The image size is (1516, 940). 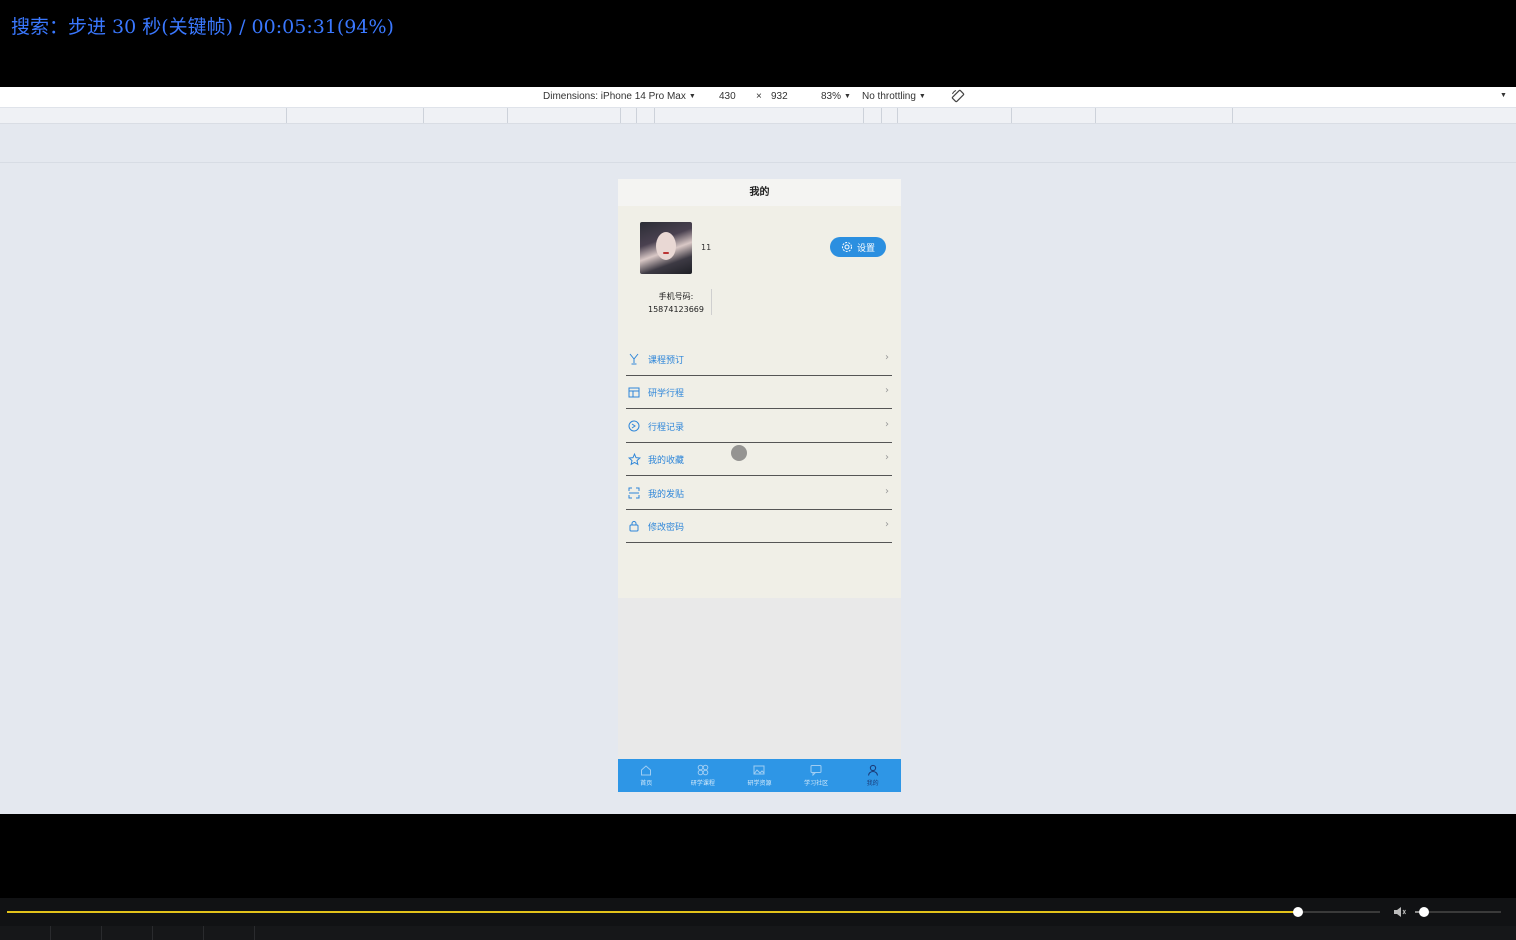 What do you see at coordinates (758, 162) in the screenshot?
I see `viewport-divider` at bounding box center [758, 162].